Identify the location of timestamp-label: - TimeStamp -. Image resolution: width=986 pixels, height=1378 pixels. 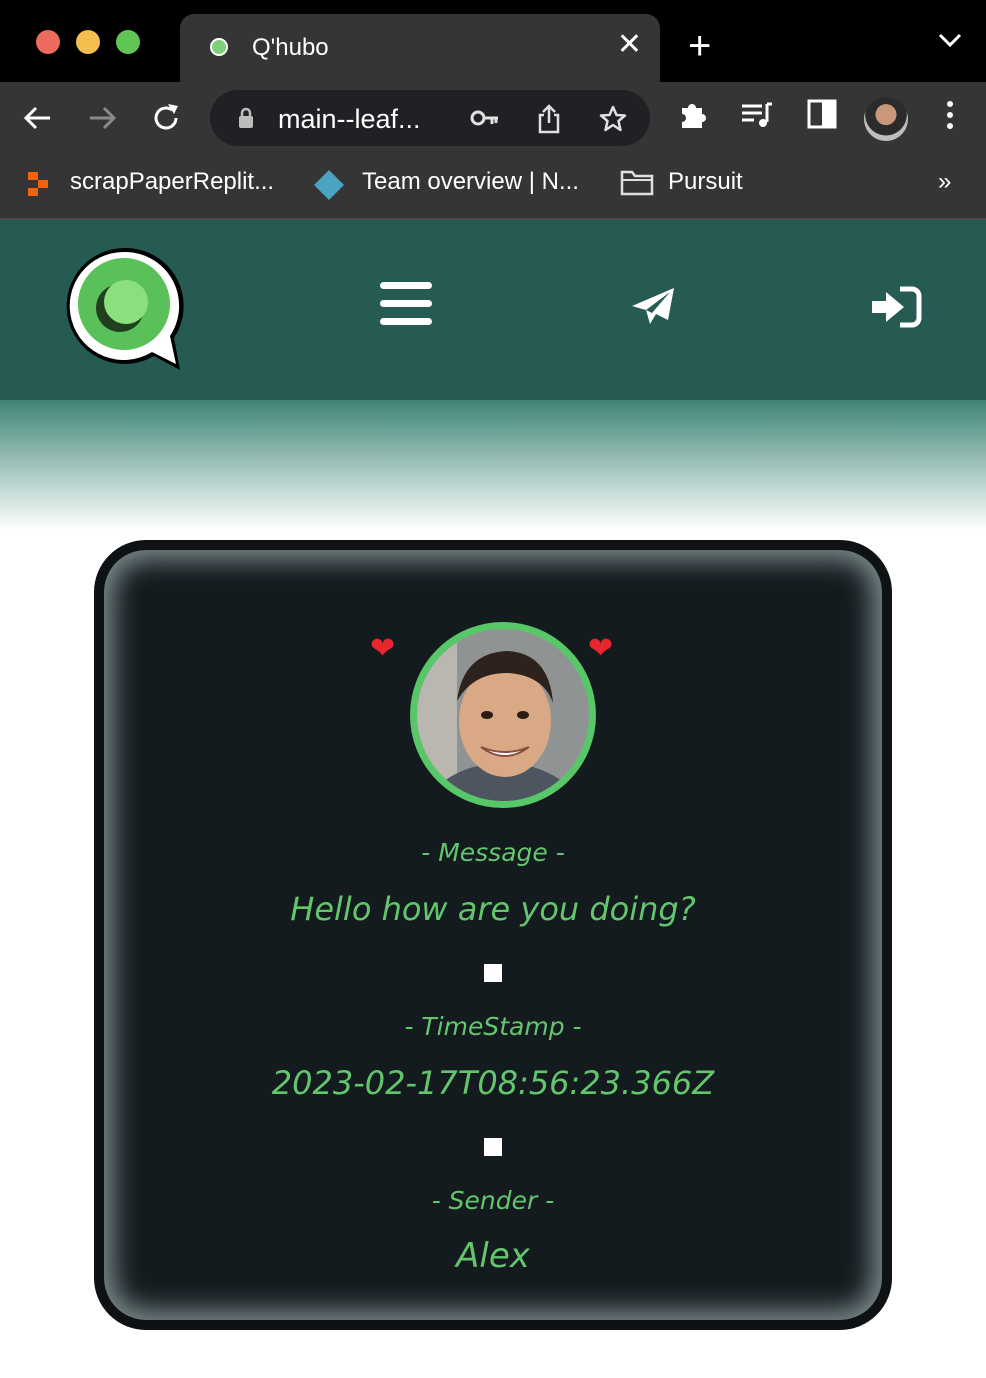
(493, 1026).